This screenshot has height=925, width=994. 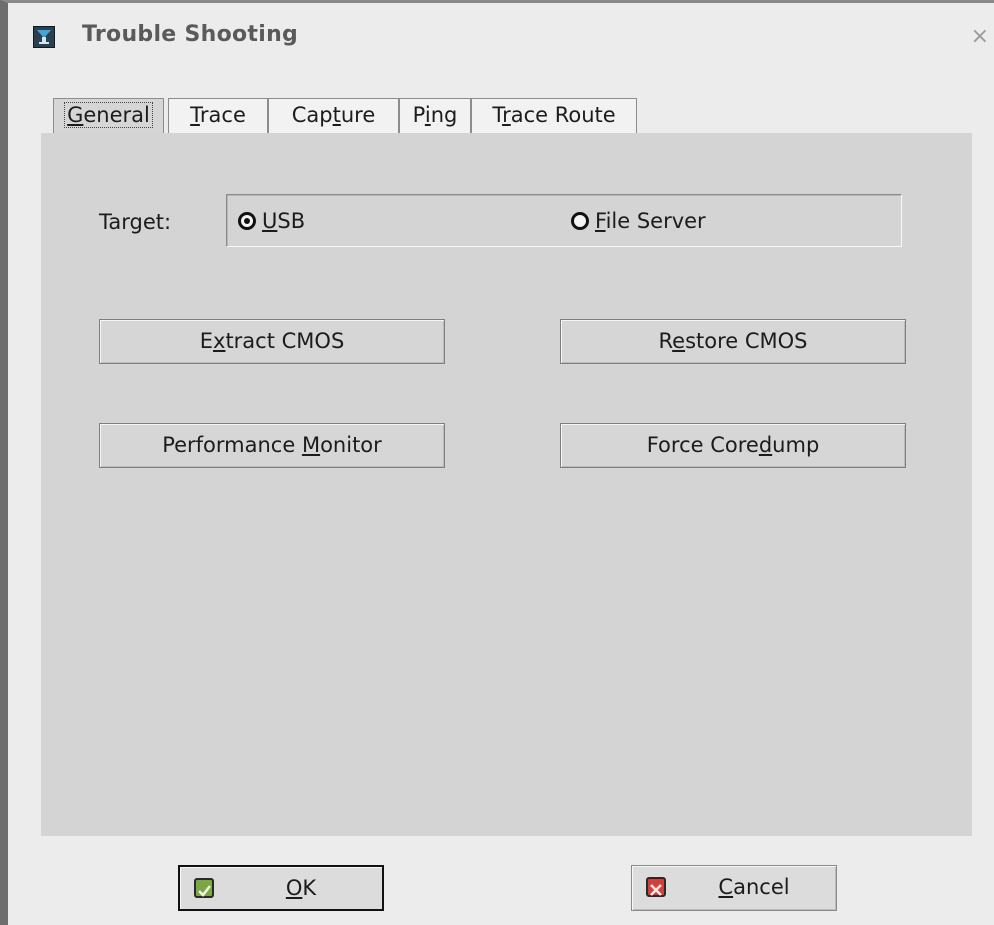 I want to click on target-label: Target:, so click(x=135, y=222).